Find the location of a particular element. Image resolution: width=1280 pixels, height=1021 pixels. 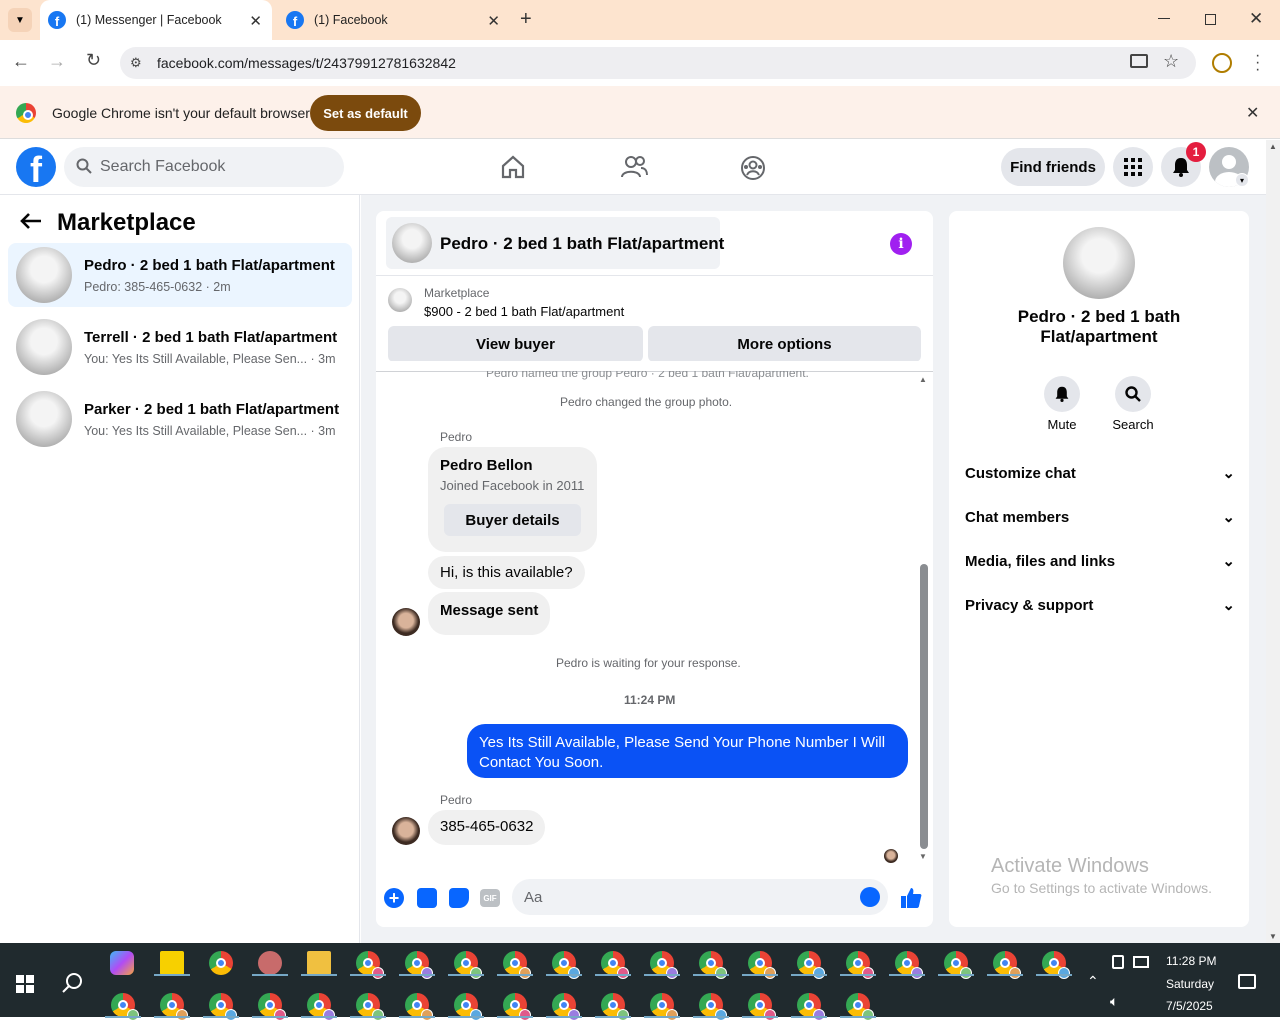

device-icon is located at coordinates (1118, 962).